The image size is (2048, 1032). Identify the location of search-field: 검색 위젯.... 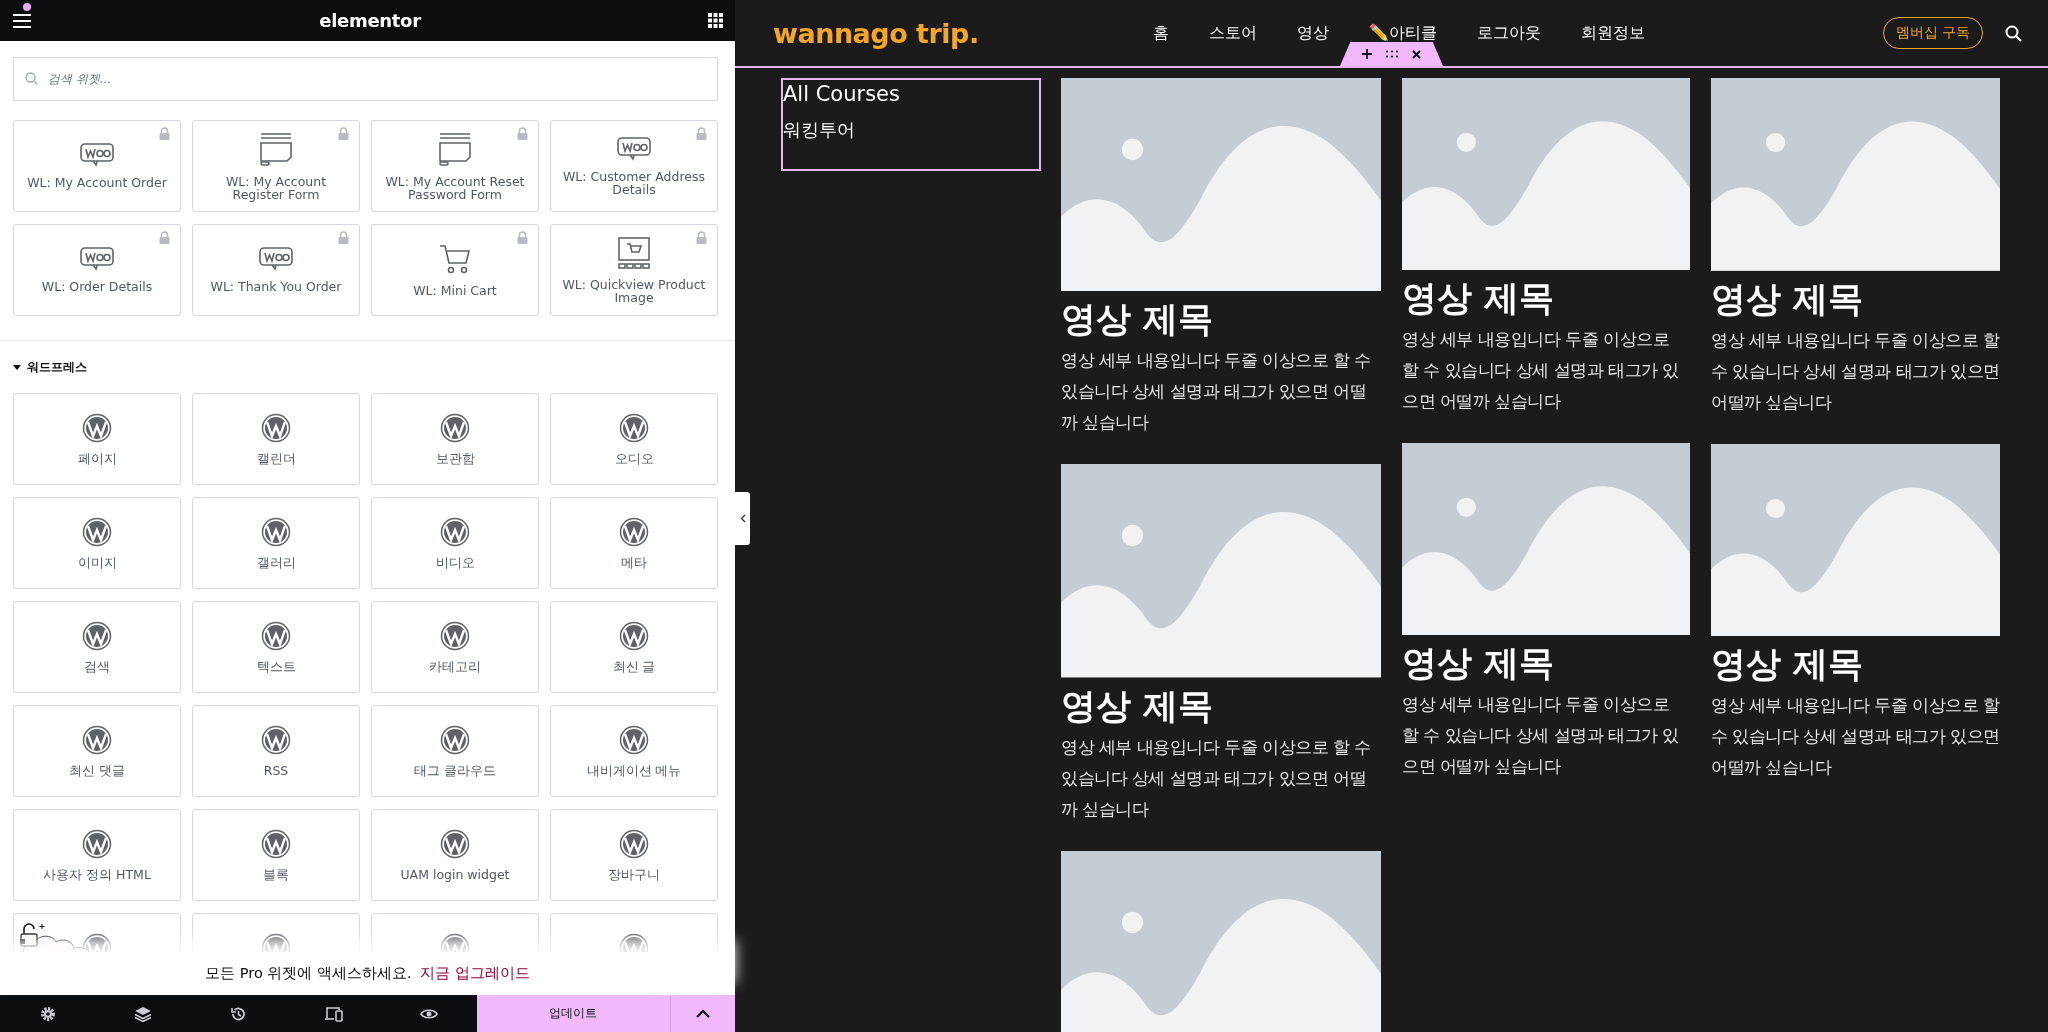
(365, 79).